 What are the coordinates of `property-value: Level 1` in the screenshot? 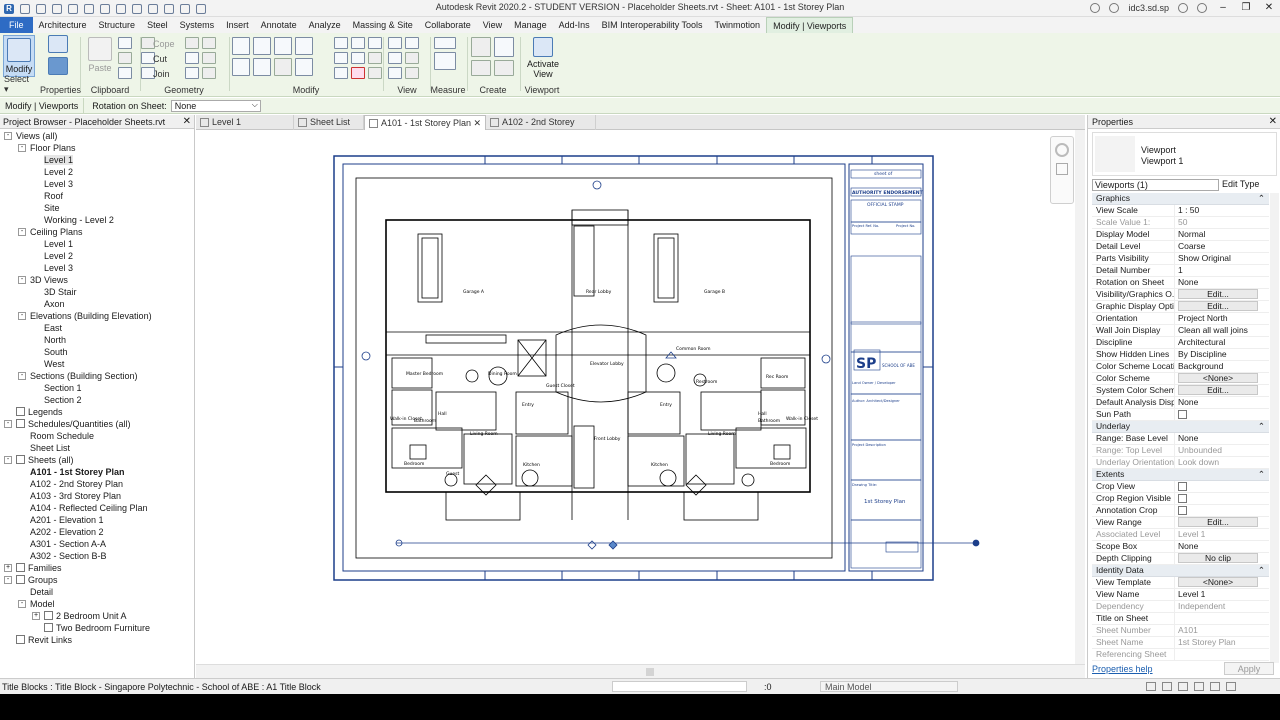 It's located at (1221, 594).